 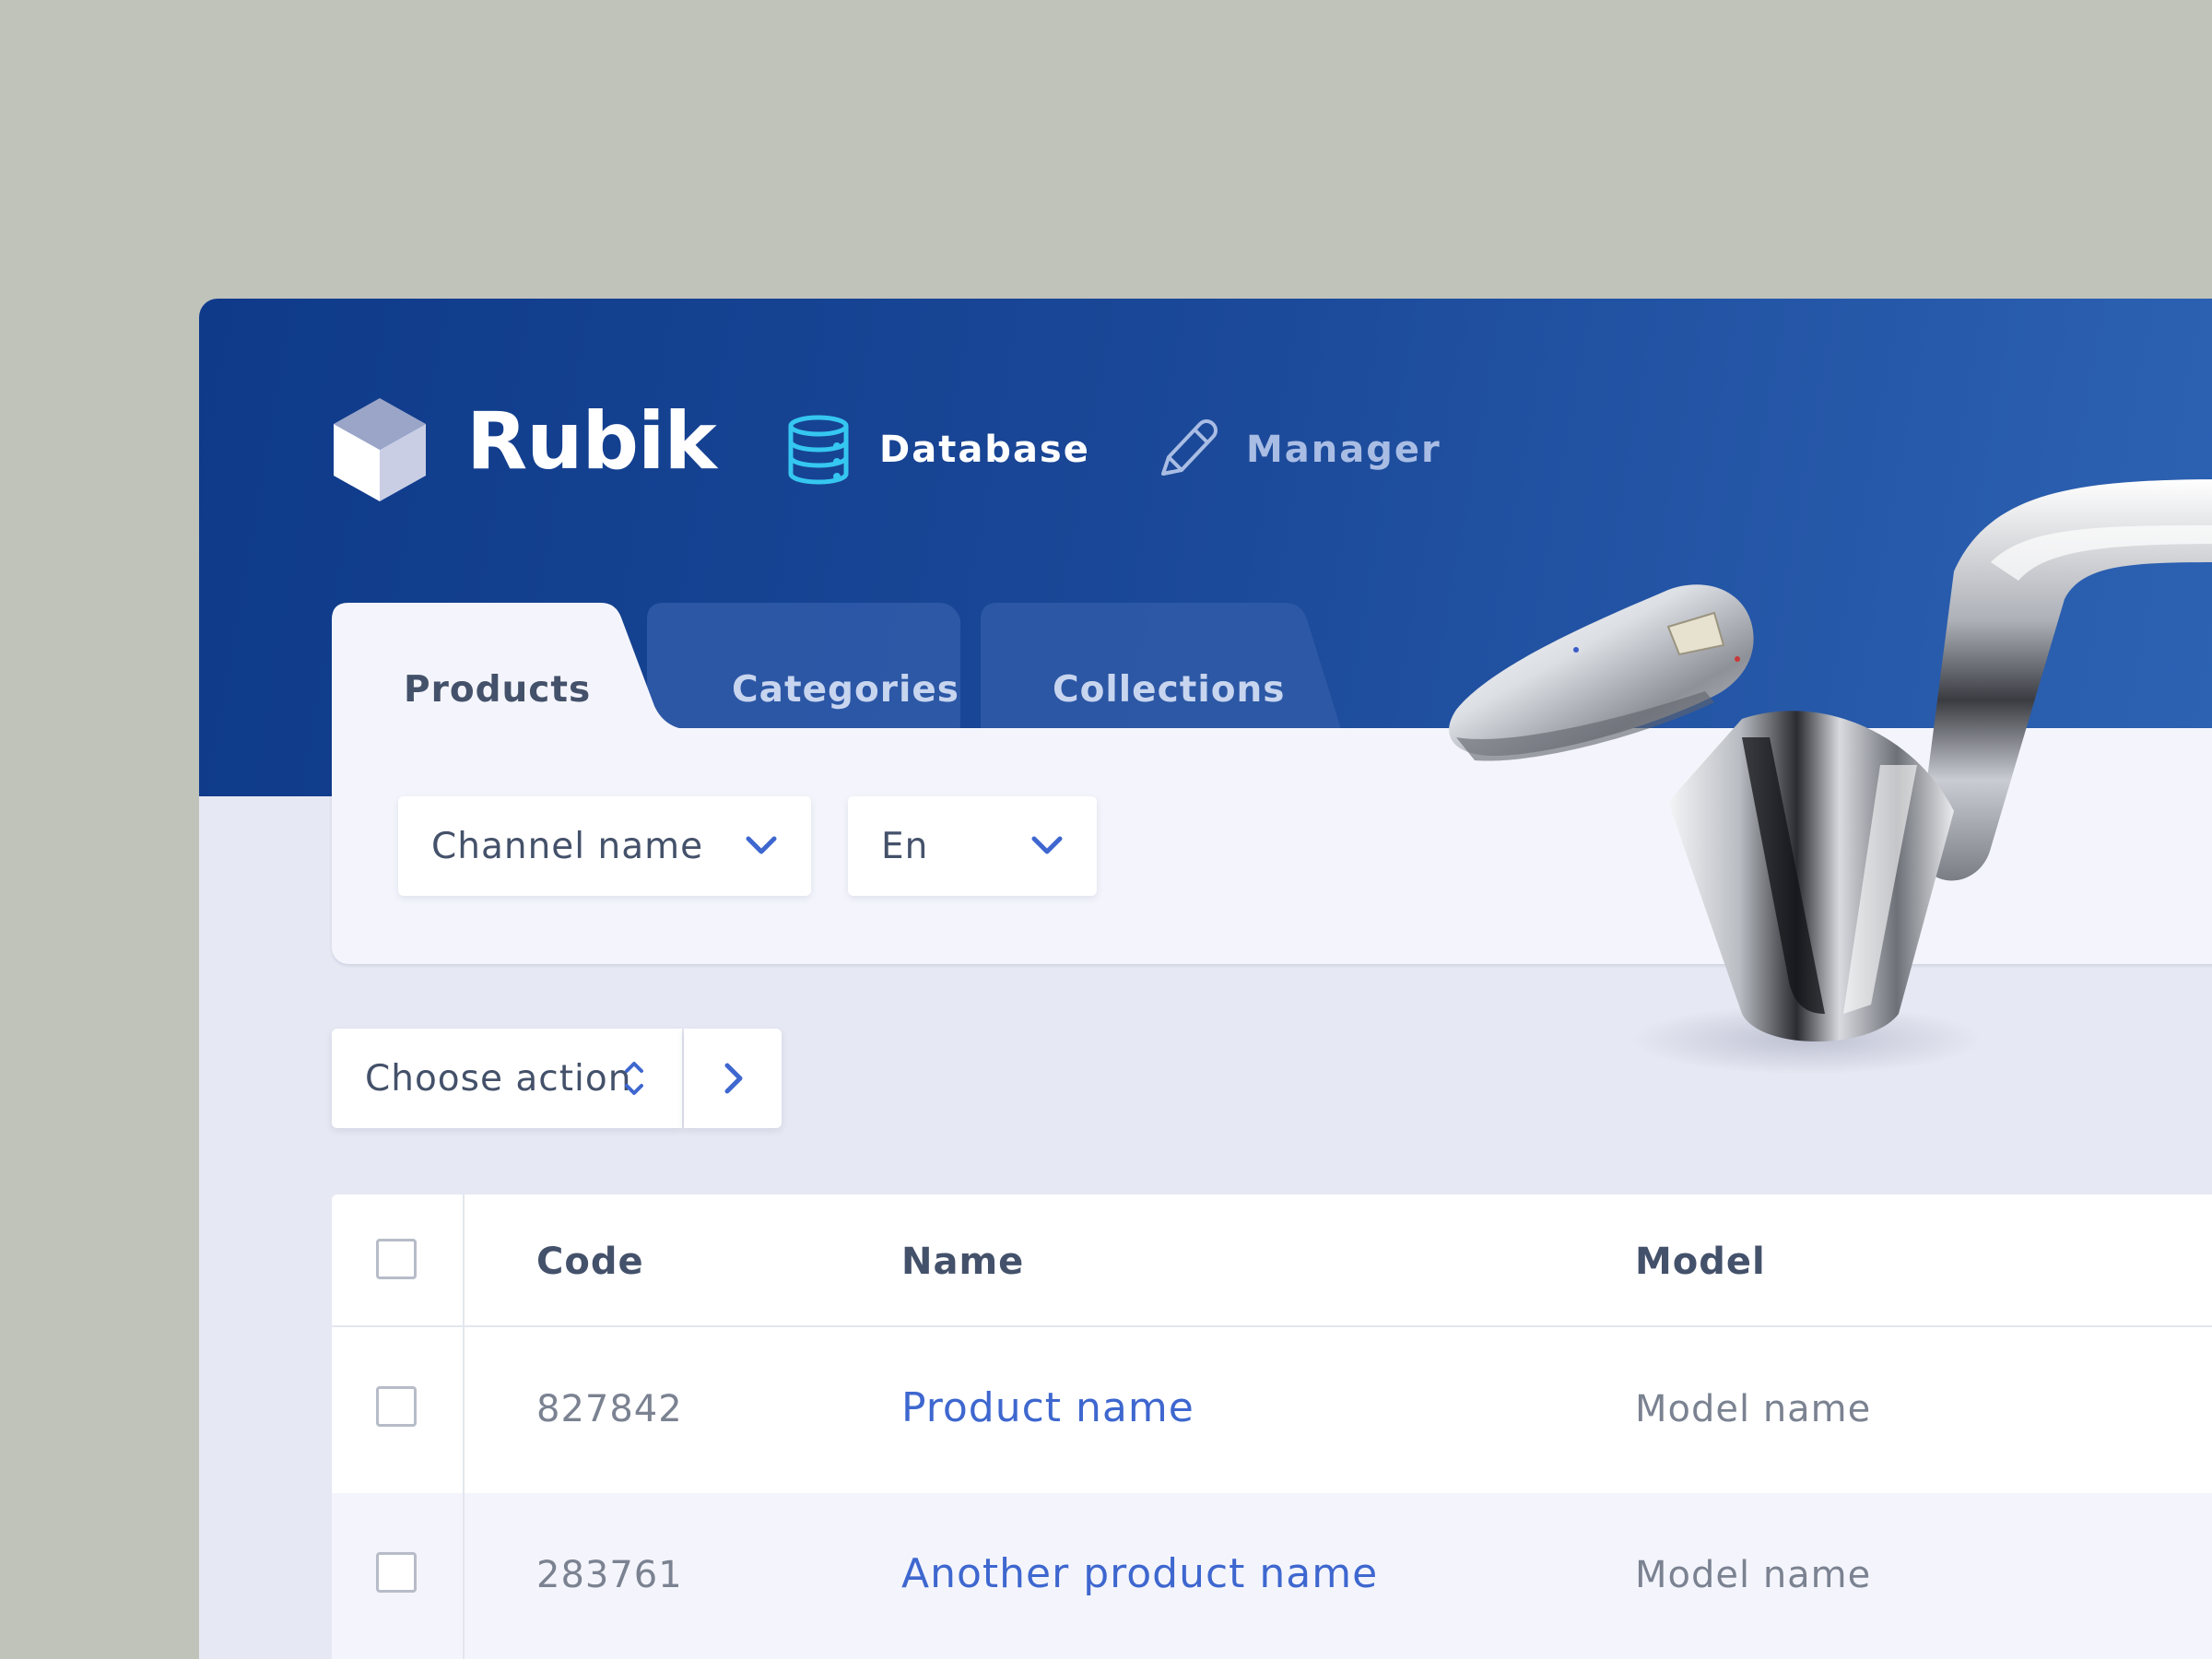 I want to click on language-select-value: En, so click(x=905, y=846).